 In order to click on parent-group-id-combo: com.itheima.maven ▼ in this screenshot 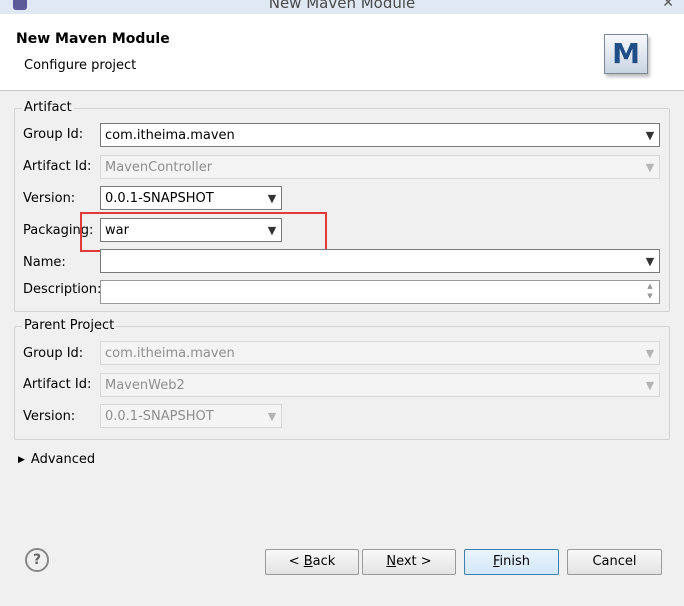, I will do `click(380, 353)`.